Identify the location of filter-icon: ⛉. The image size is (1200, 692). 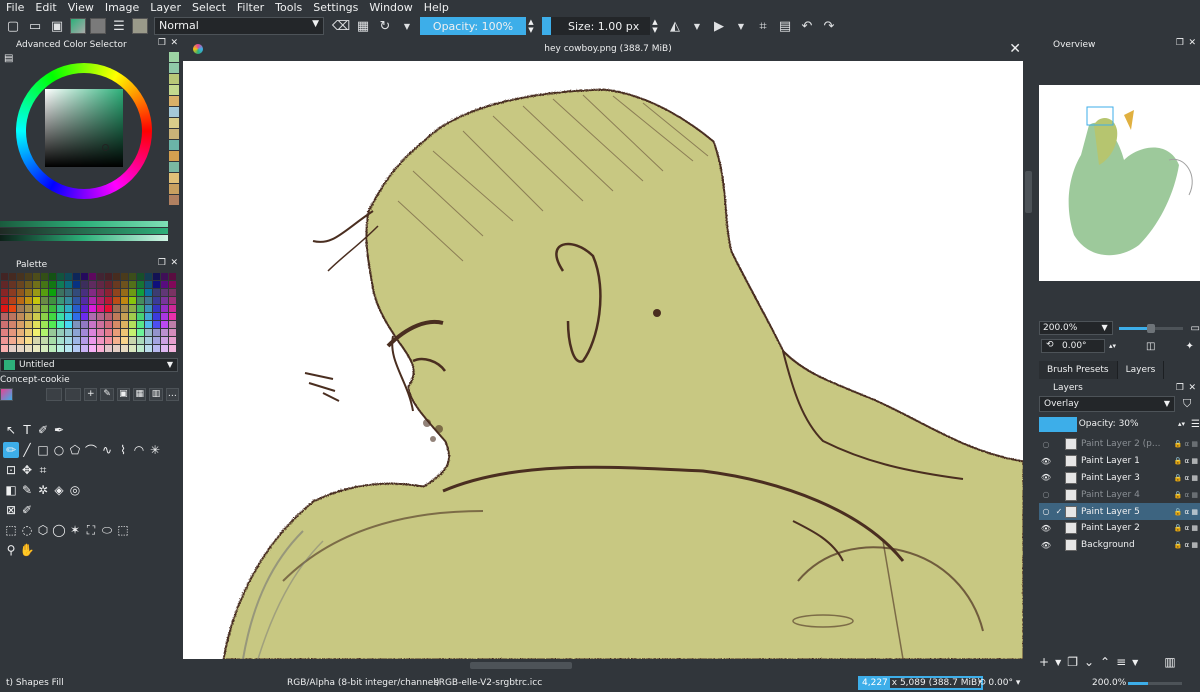
(1187, 404).